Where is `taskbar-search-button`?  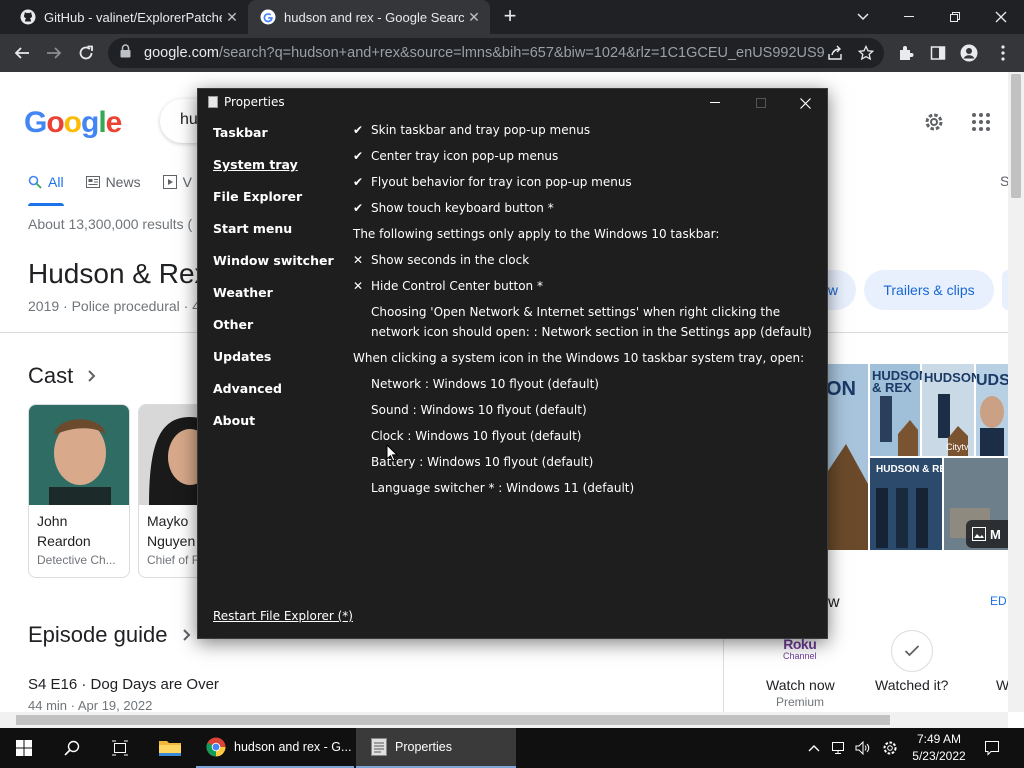 taskbar-search-button is located at coordinates (72, 748).